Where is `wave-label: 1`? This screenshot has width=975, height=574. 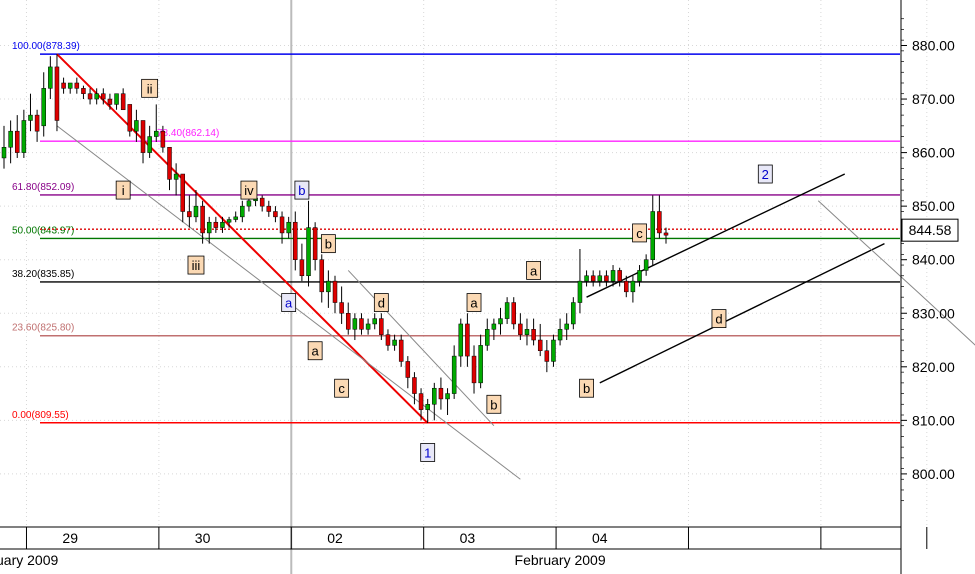 wave-label: 1 is located at coordinates (428, 452).